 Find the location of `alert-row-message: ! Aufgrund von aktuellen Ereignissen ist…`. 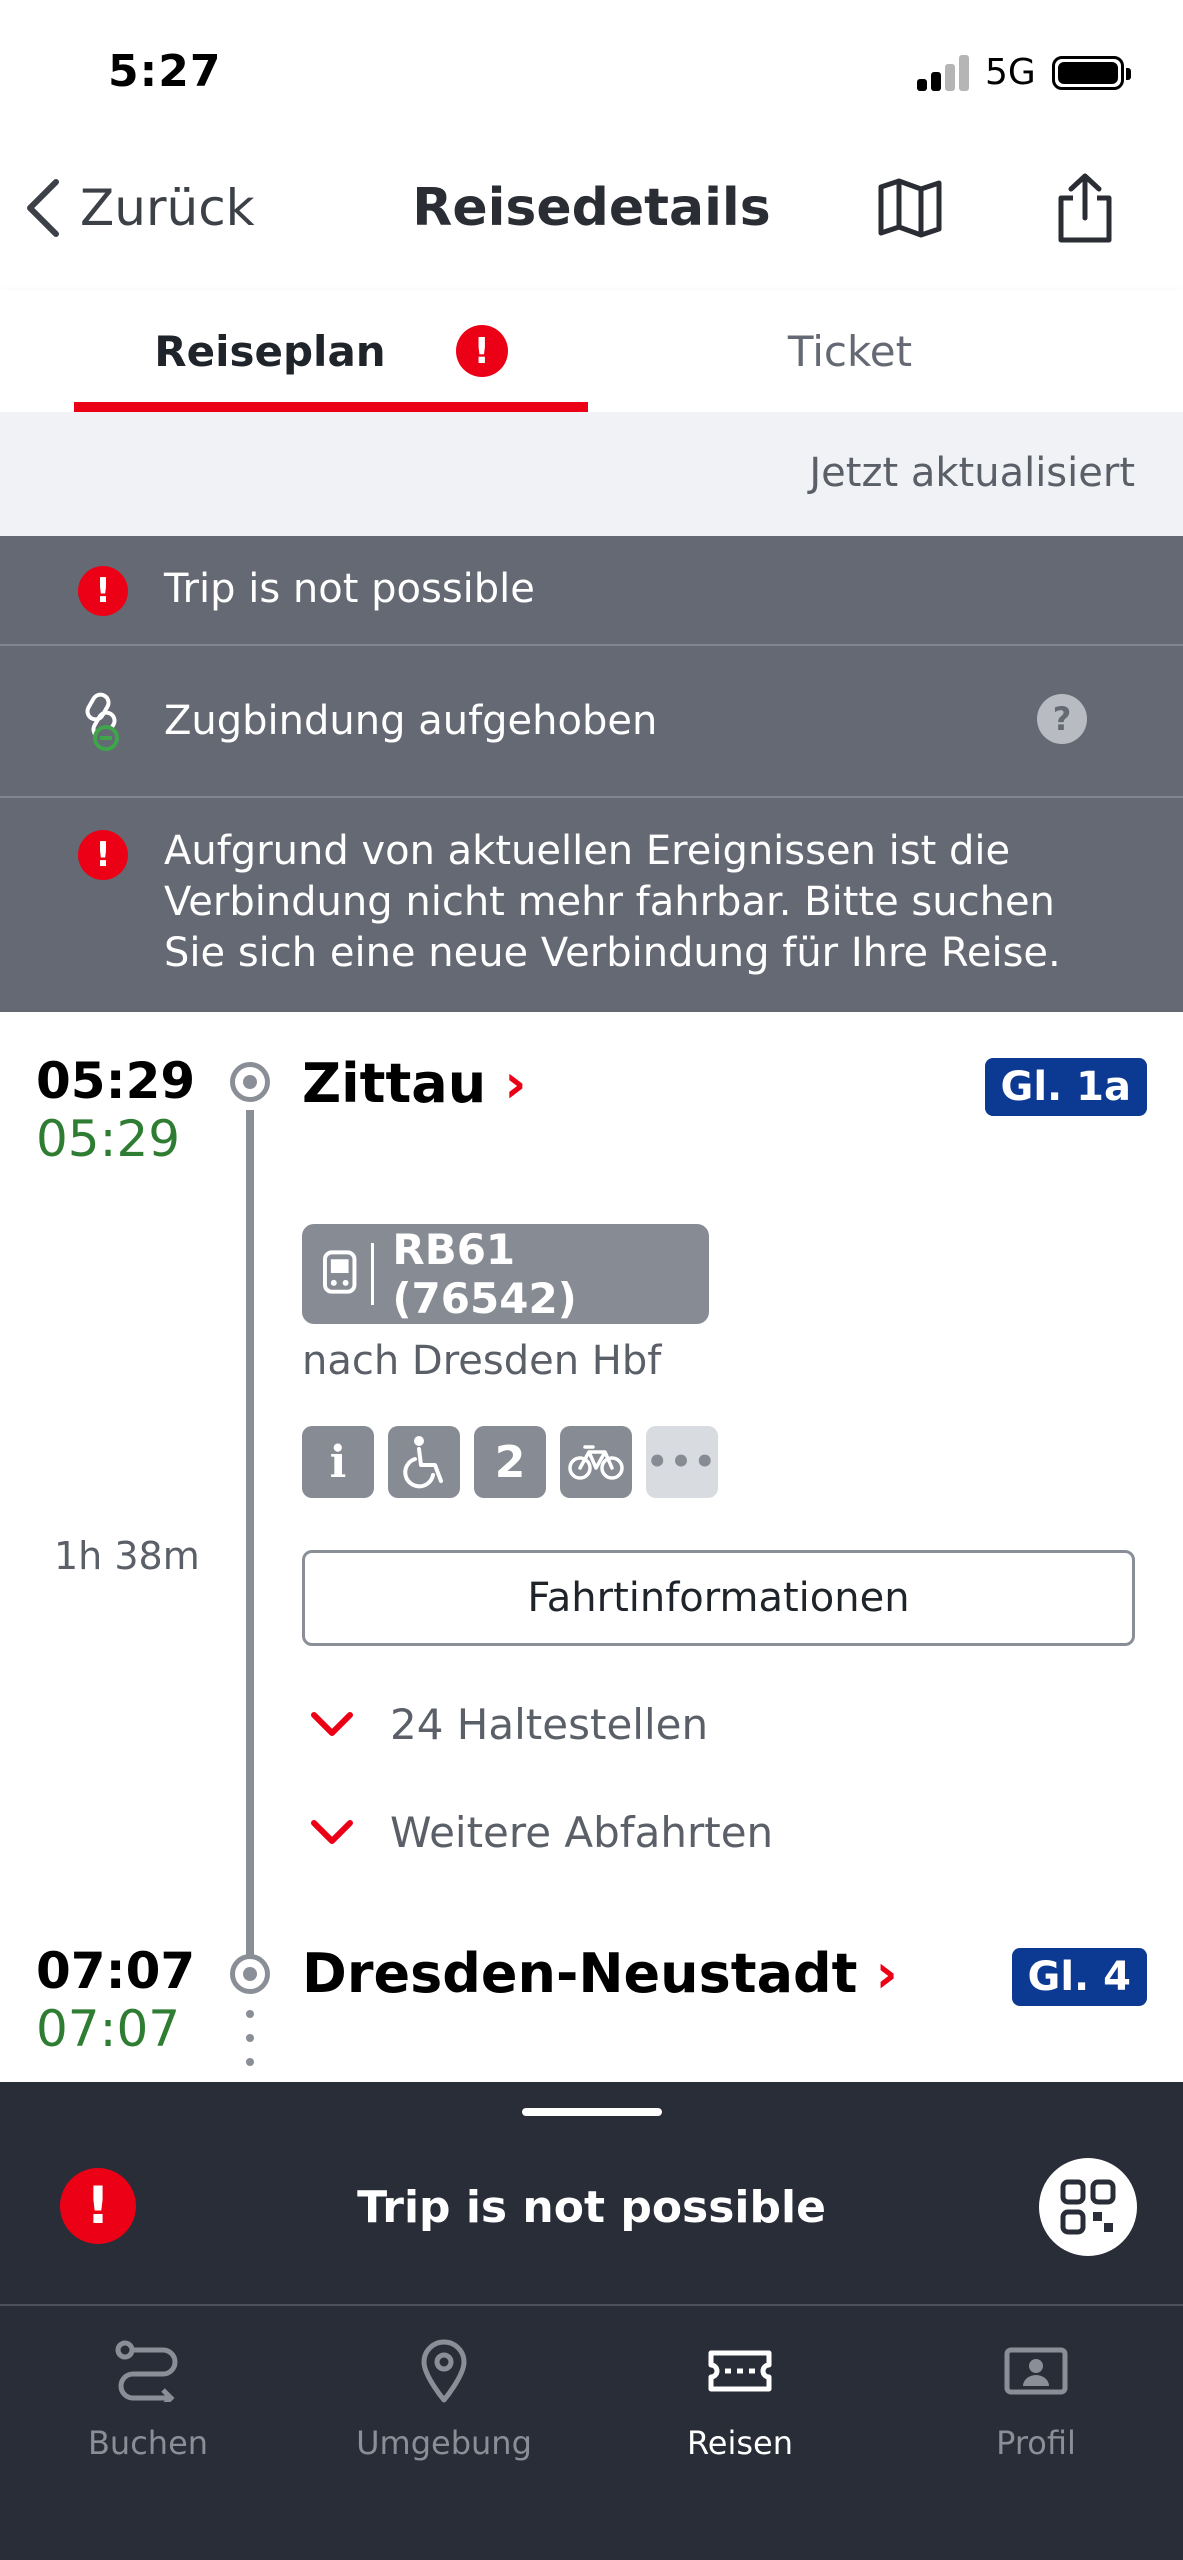

alert-row-message: ! Aufgrund von aktuellen Ereignissen ist… is located at coordinates (591, 905).